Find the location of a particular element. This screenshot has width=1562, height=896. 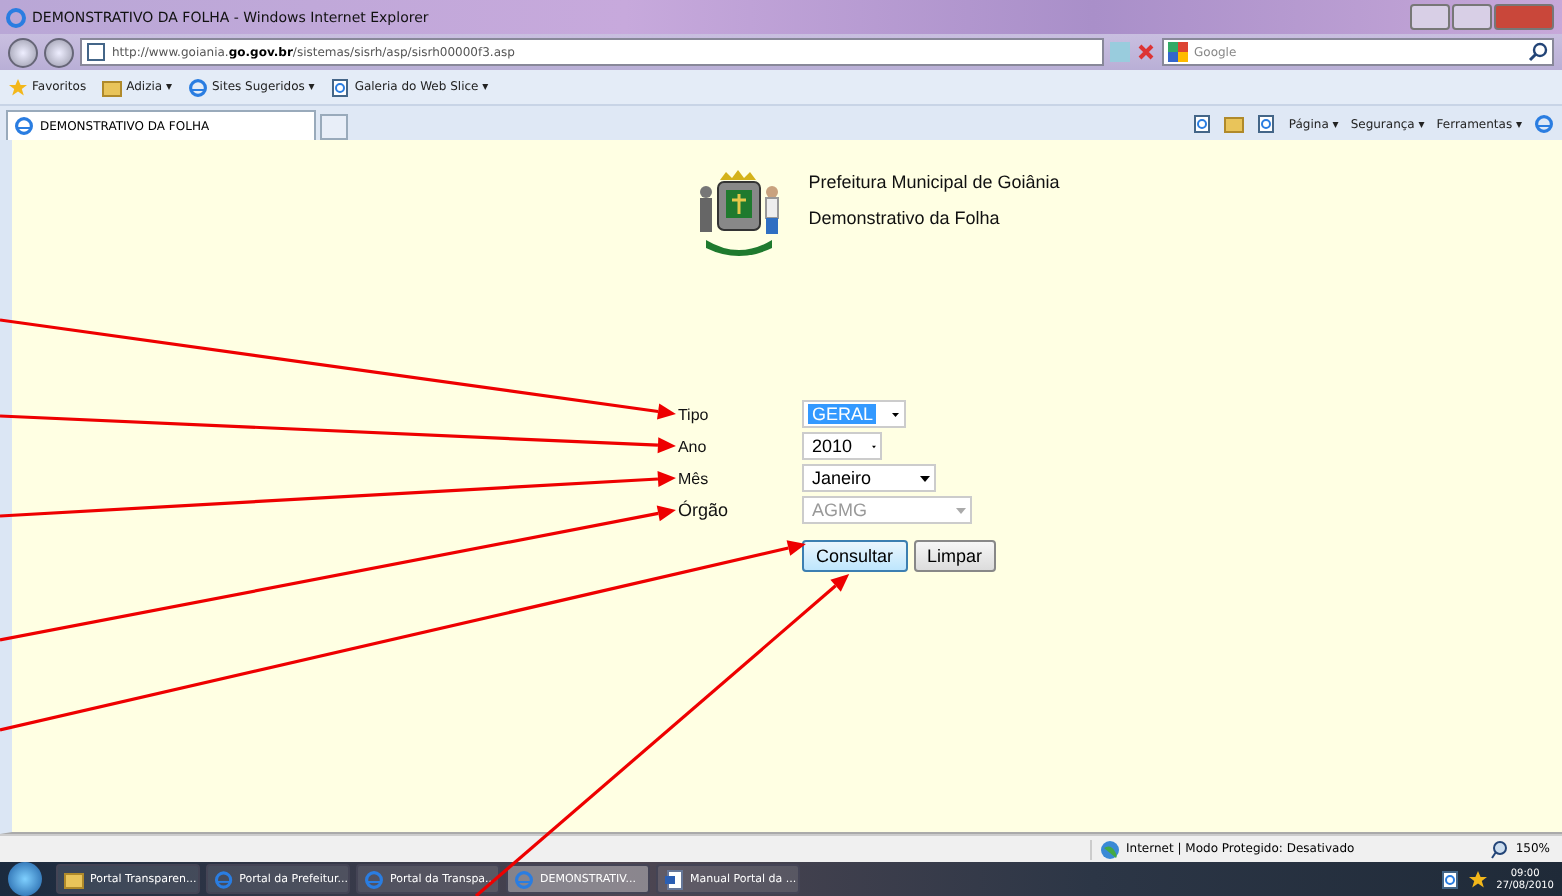

back-button is located at coordinates (23, 52).